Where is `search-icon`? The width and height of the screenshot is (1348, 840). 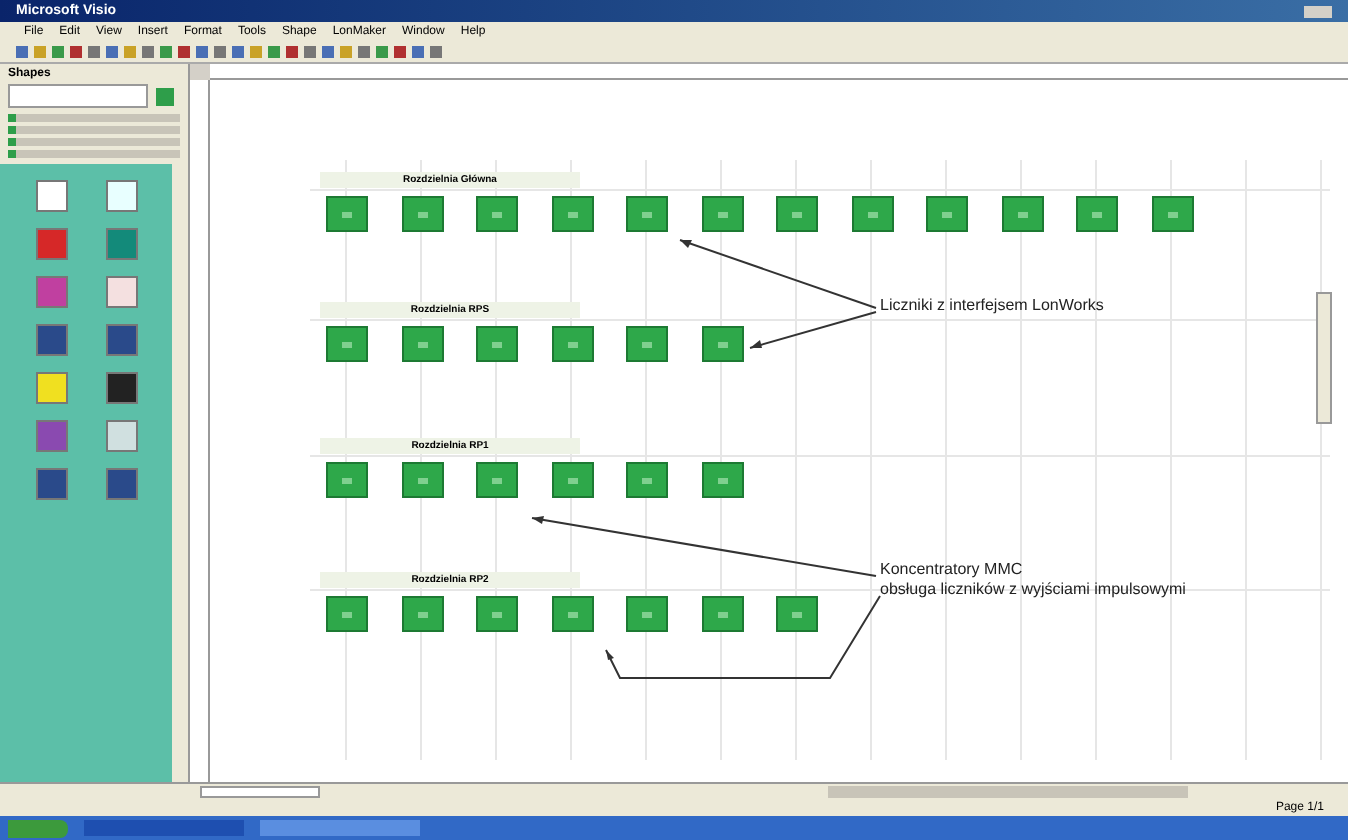 search-icon is located at coordinates (165, 96).